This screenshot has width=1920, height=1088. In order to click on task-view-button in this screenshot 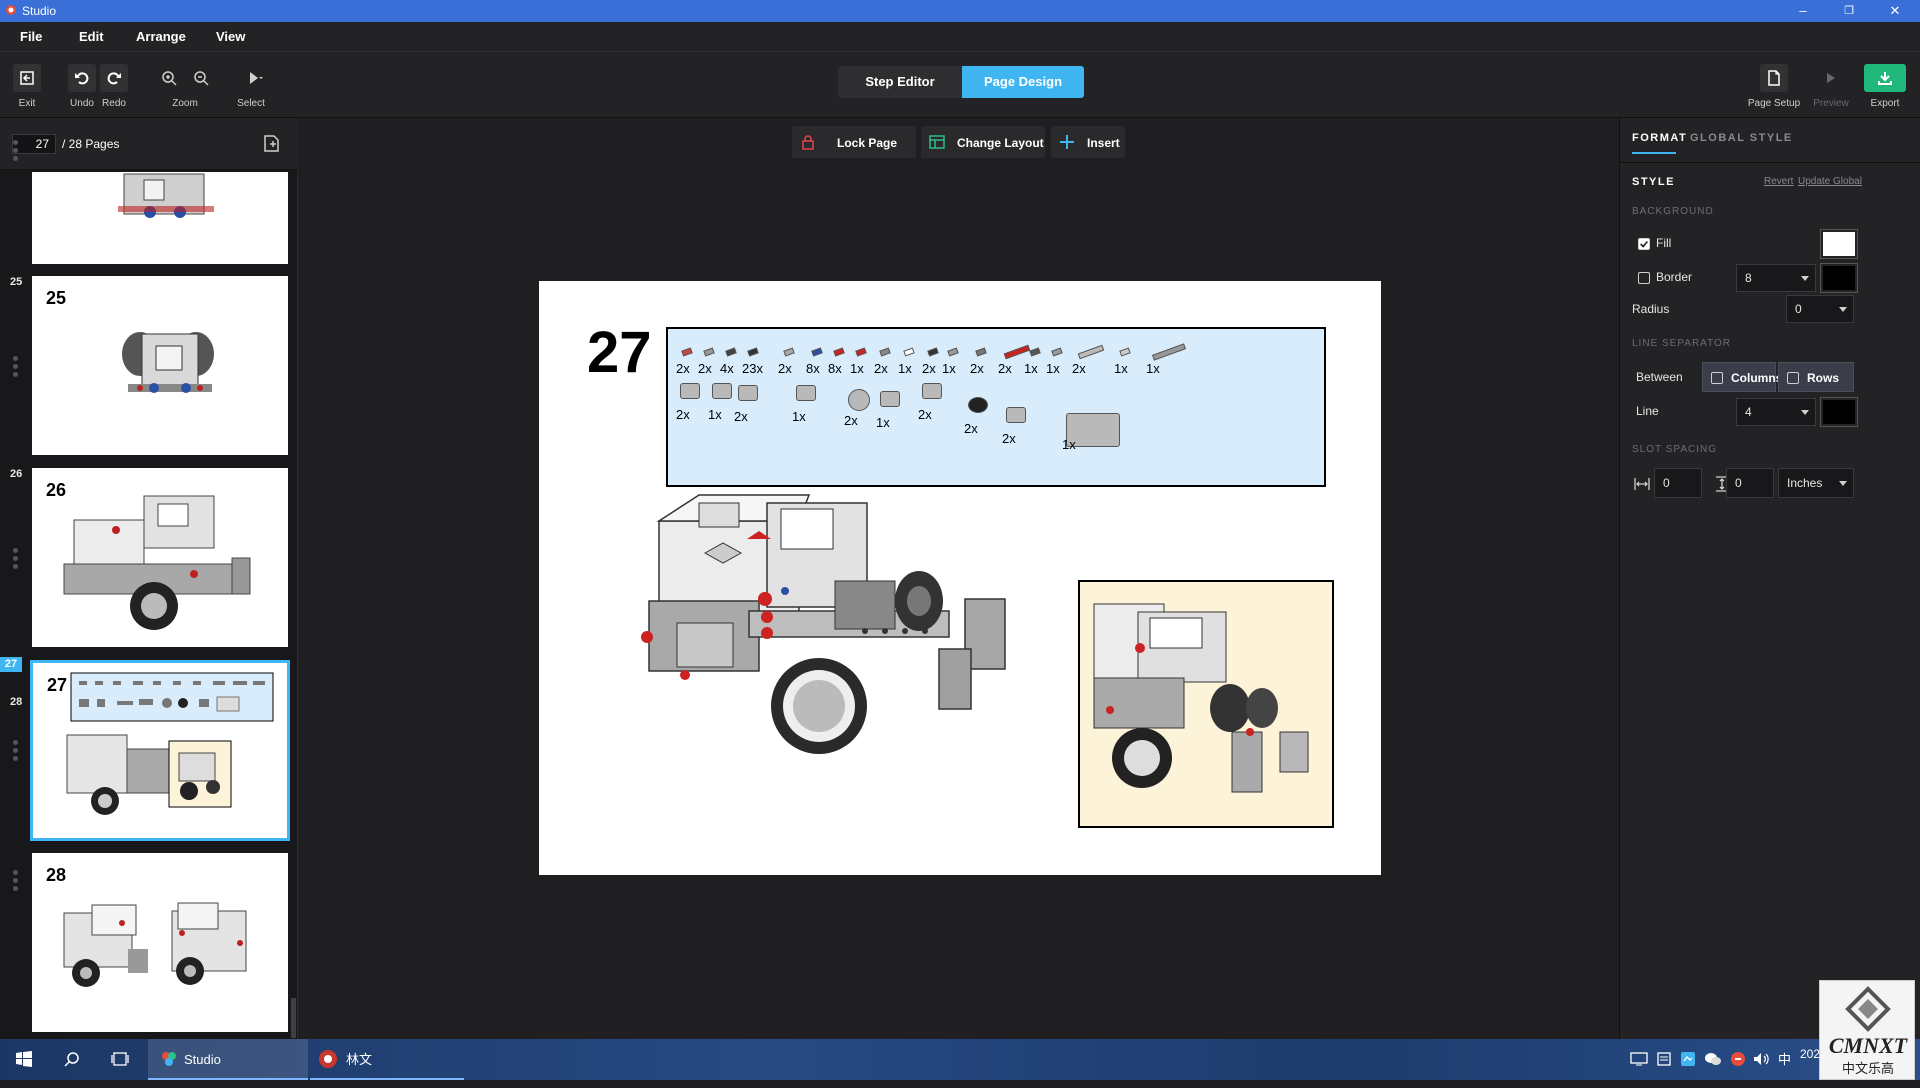, I will do `click(120, 1059)`.